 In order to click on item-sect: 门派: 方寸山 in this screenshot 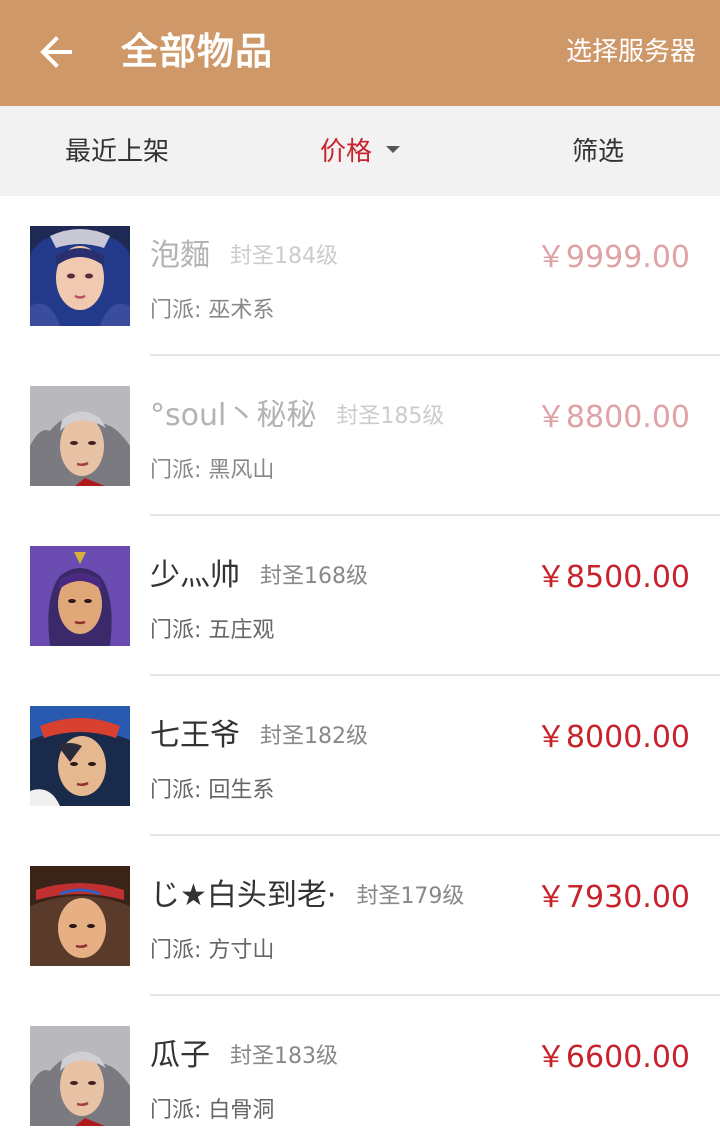, I will do `click(212, 950)`.